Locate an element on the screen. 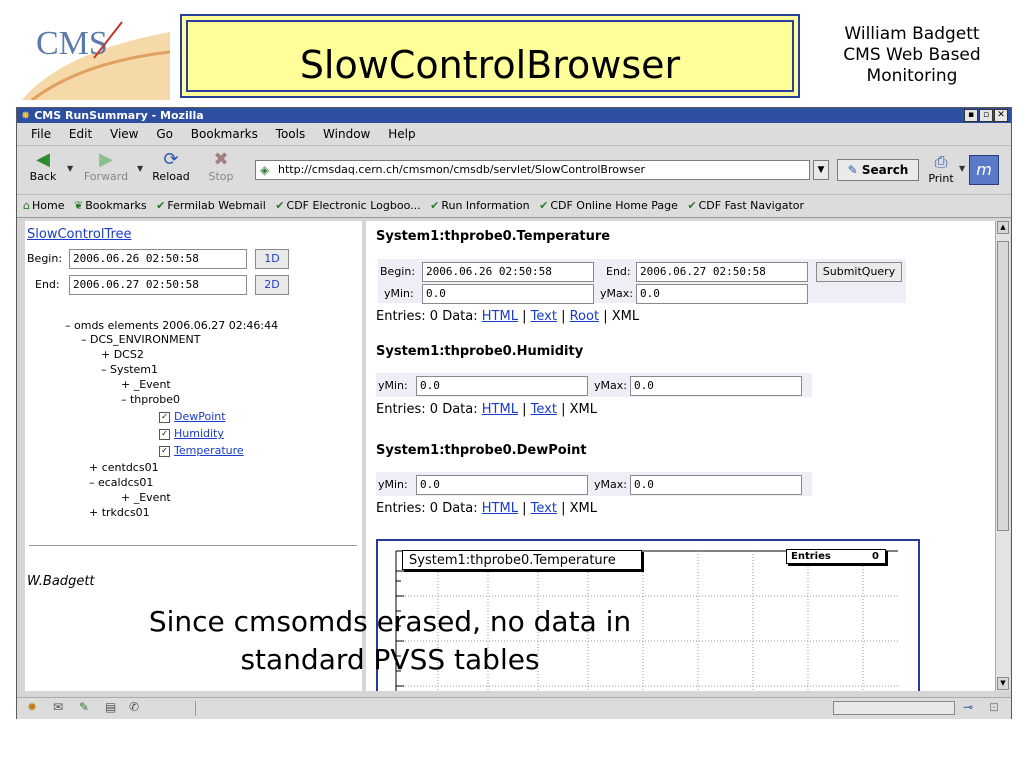 This screenshot has width=1024, height=768. dew-ymin-input: 0.0 is located at coordinates (502, 485).